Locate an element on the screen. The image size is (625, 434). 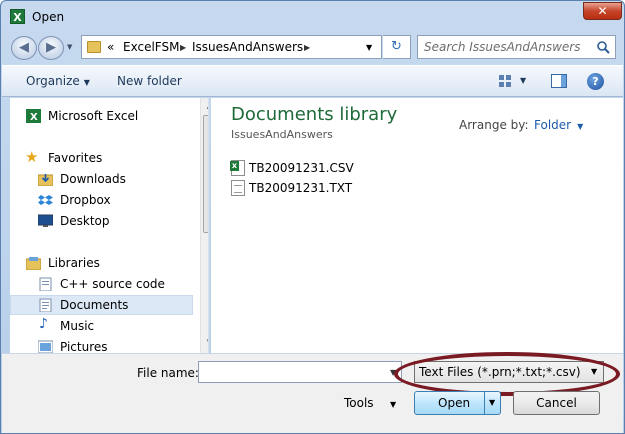
nav-item-label: Microsoft Excel is located at coordinates (93, 116).